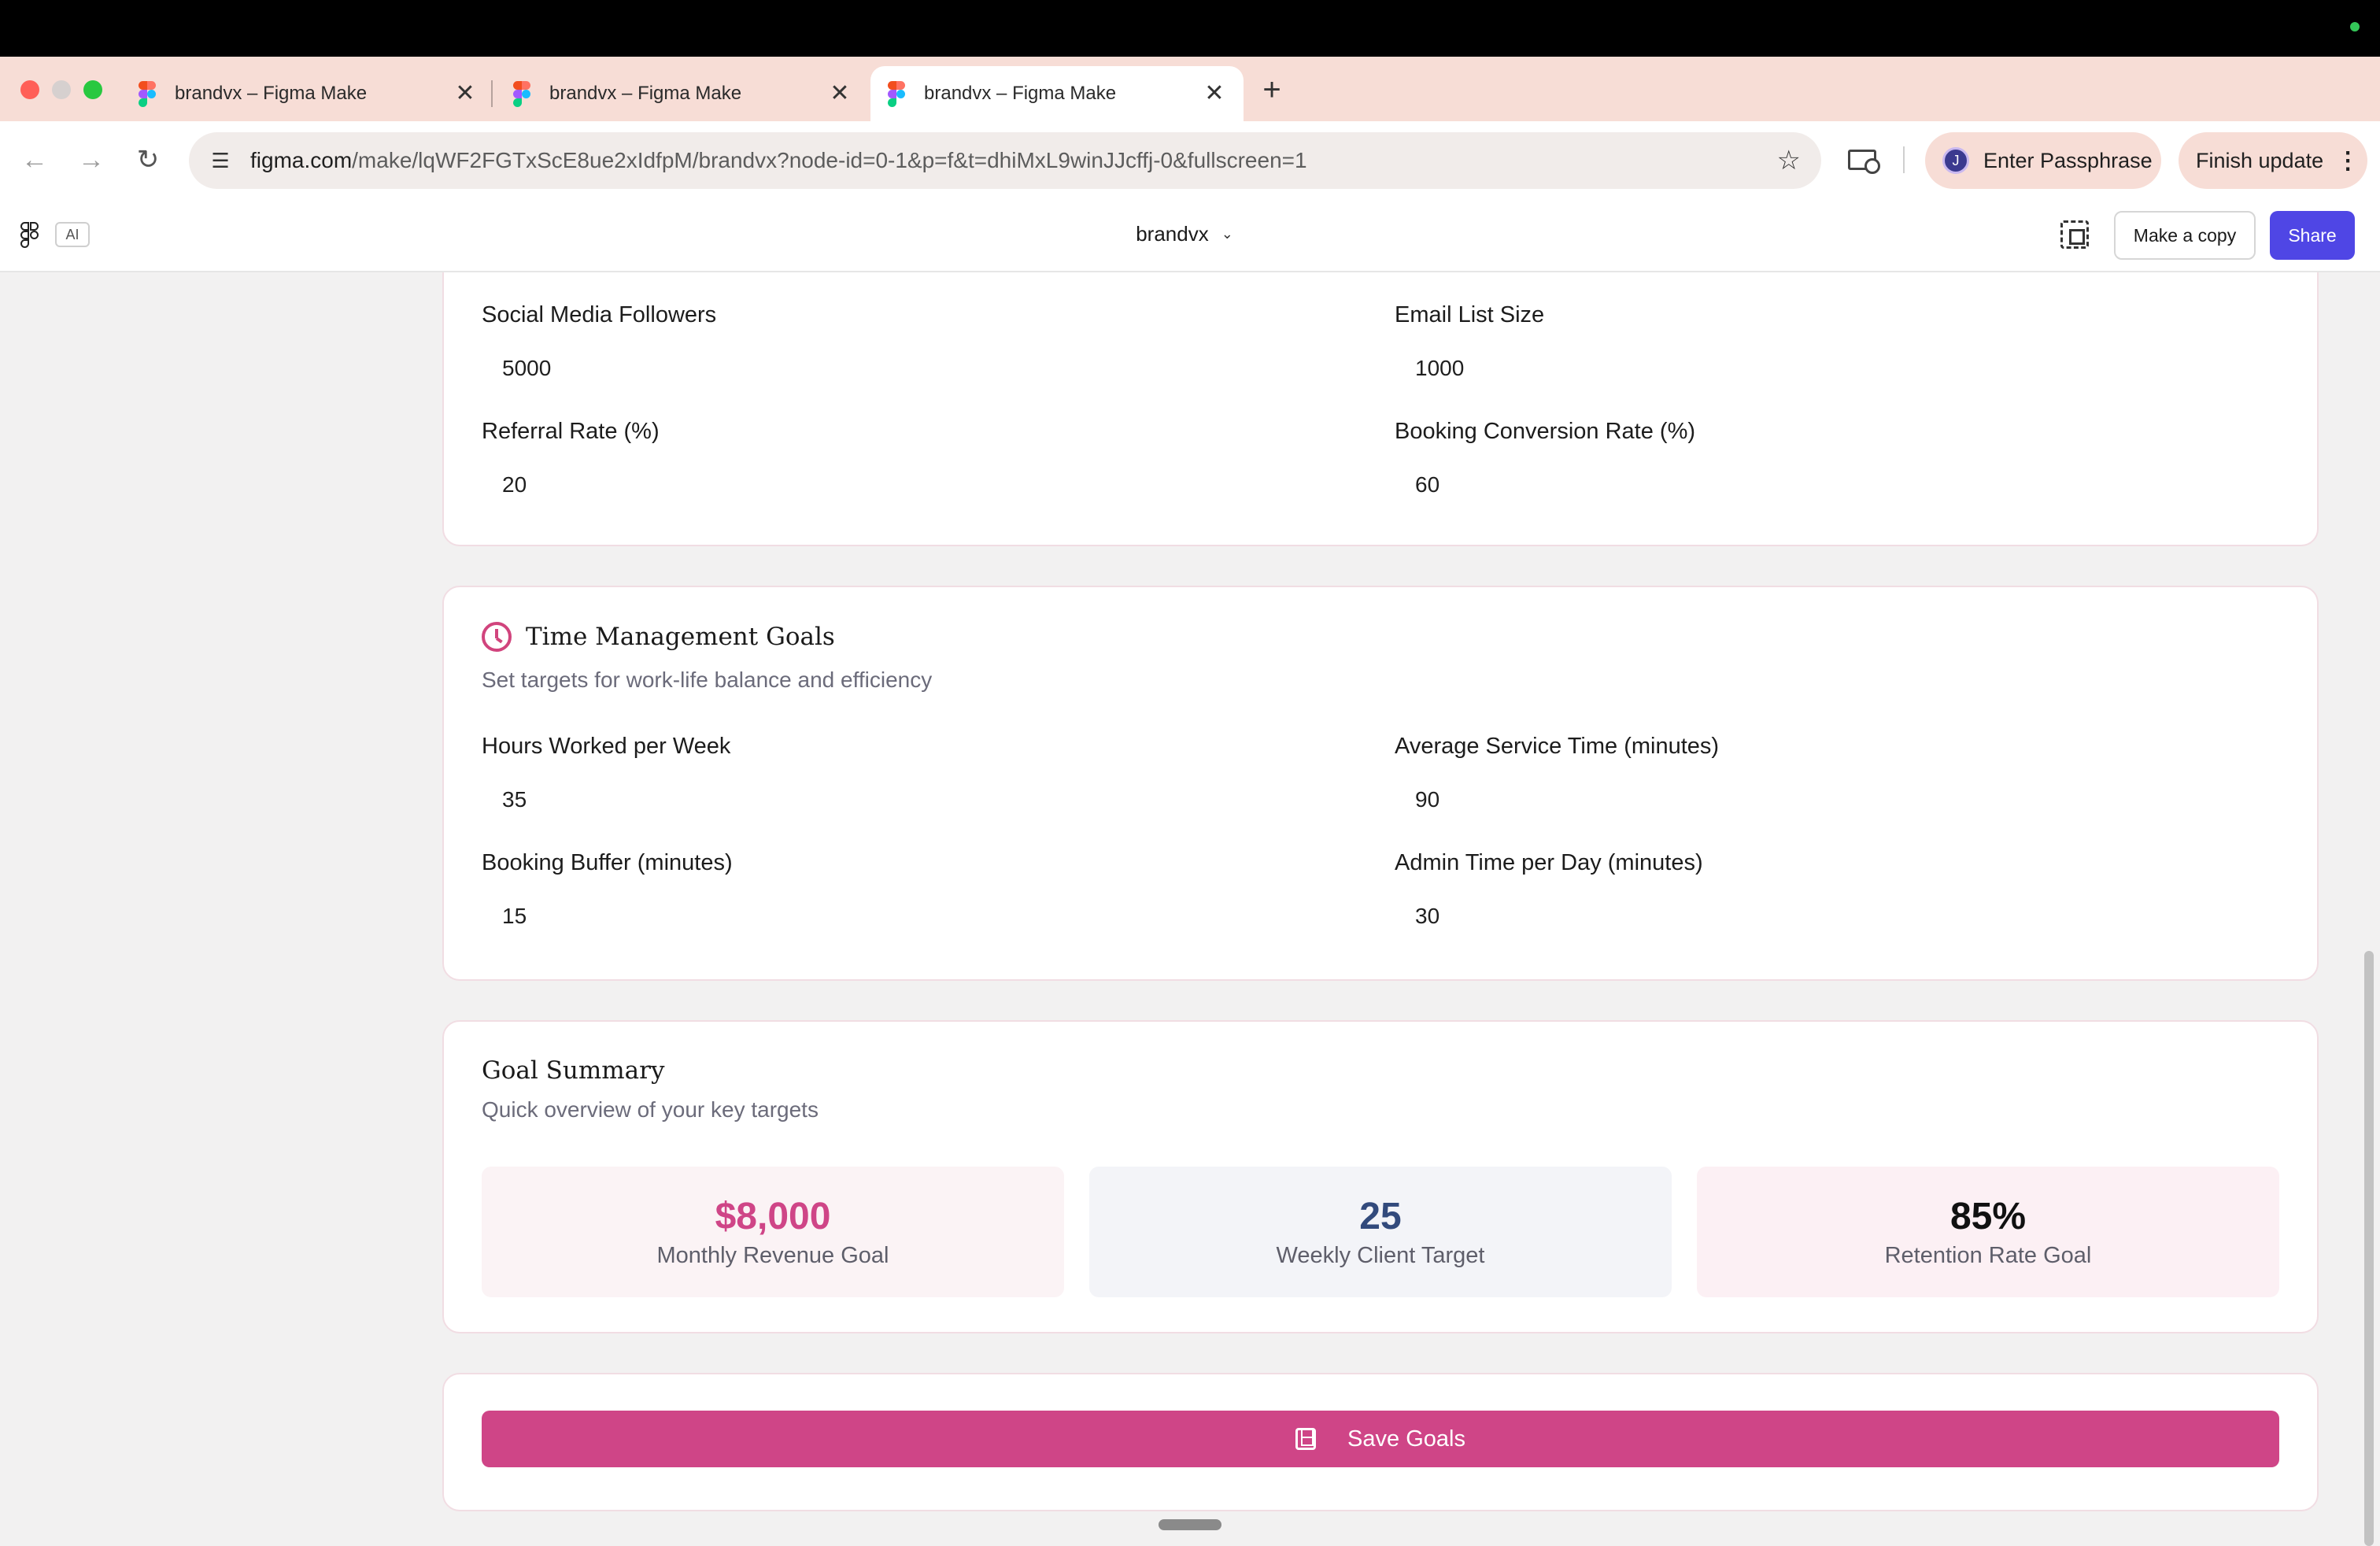 The image size is (2380, 1546). Describe the element at coordinates (606, 746) in the screenshot. I see `field-label: Hours Worked per Week` at that location.